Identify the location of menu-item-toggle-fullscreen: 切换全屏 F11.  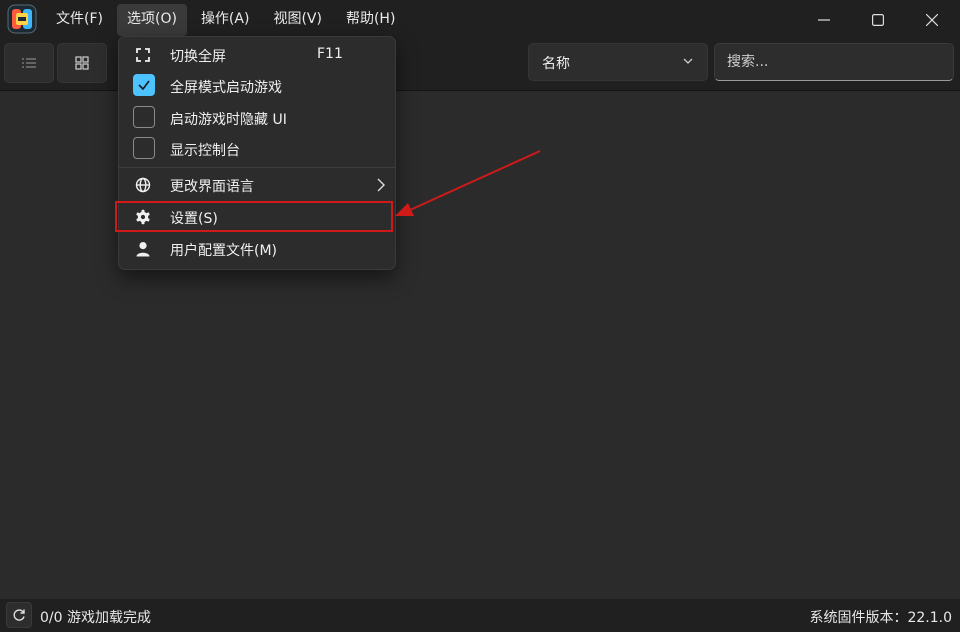
(257, 55).